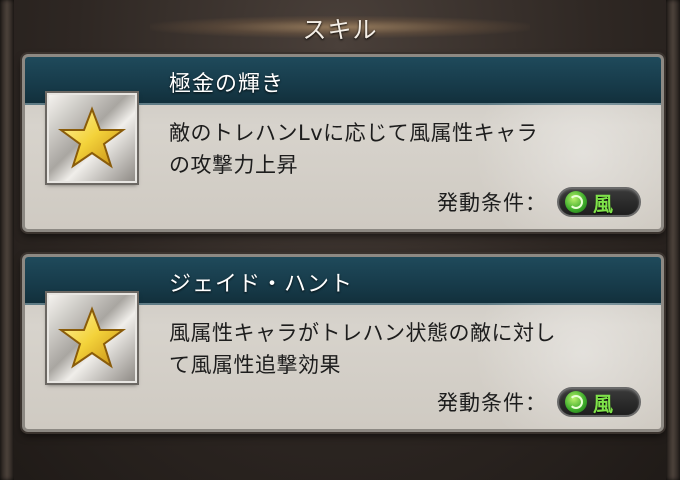  What do you see at coordinates (255, 365) in the screenshot?
I see `skill-description-line: て風属性追撃効果` at bounding box center [255, 365].